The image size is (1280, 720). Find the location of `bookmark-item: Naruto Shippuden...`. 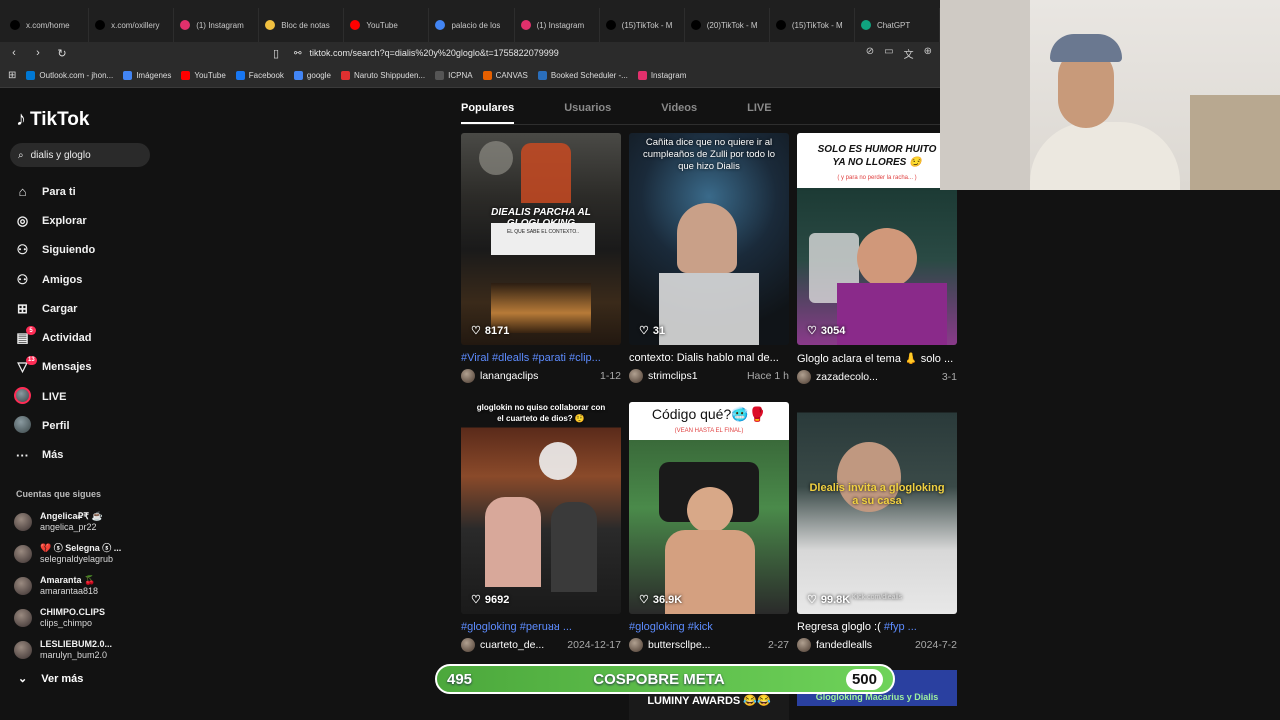

bookmark-item: Naruto Shippuden... is located at coordinates (382, 75).